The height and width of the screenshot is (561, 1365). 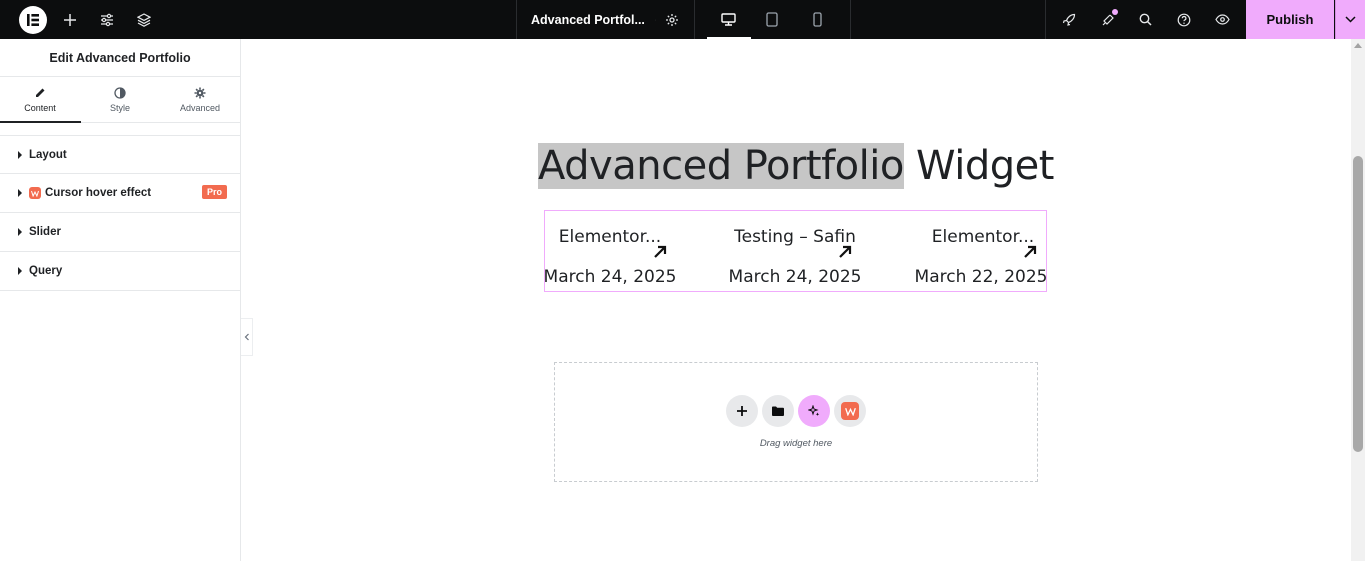 What do you see at coordinates (40, 122) in the screenshot?
I see `active-tab-underline` at bounding box center [40, 122].